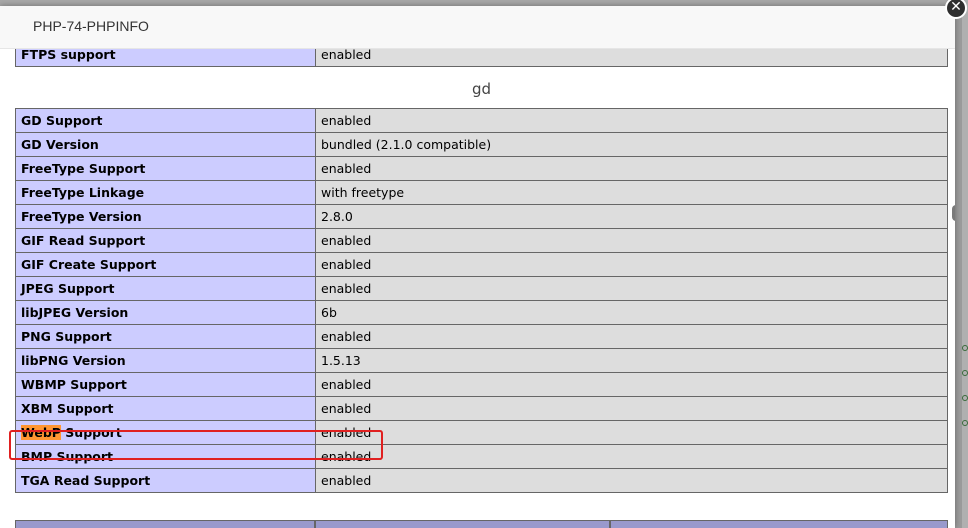  I want to click on table-row: WBMP Support enabled, so click(481, 384).